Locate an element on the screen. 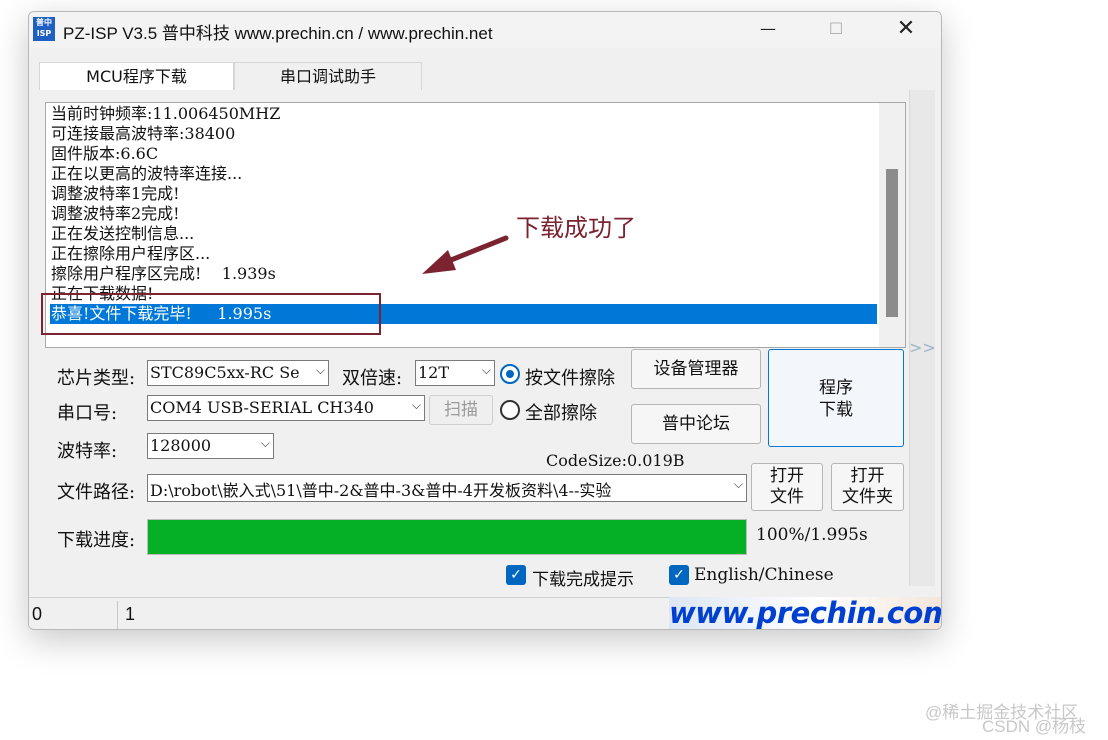 Image resolution: width=1108 pixels, height=740 pixels. app-logo-icon: 普中 ISP is located at coordinates (44, 29).